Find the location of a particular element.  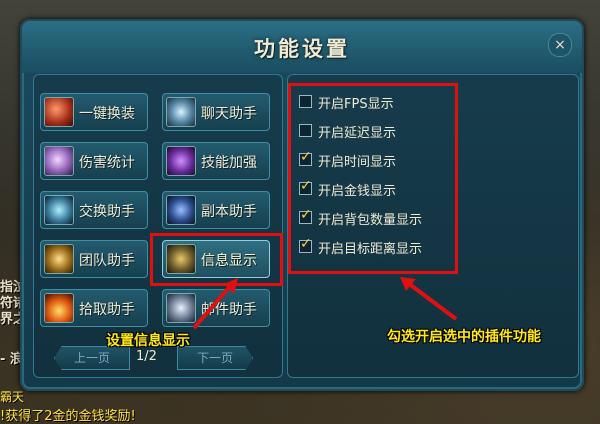

team-icon is located at coordinates (59, 259).